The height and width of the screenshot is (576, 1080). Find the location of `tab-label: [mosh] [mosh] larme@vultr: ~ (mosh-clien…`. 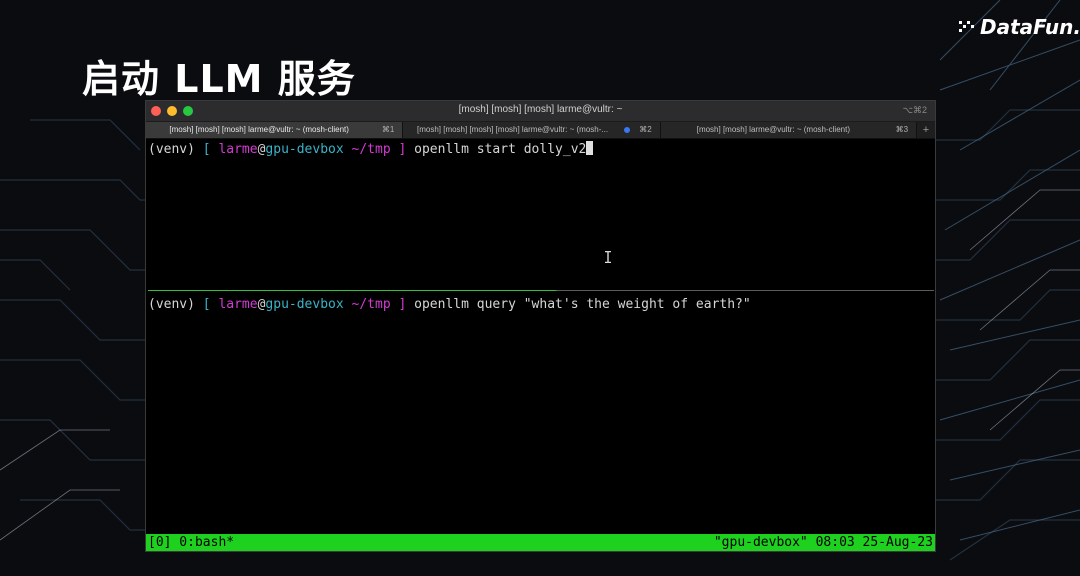

tab-label: [mosh] [mosh] larme@vultr: ~ (mosh-clien… is located at coordinates (773, 129).